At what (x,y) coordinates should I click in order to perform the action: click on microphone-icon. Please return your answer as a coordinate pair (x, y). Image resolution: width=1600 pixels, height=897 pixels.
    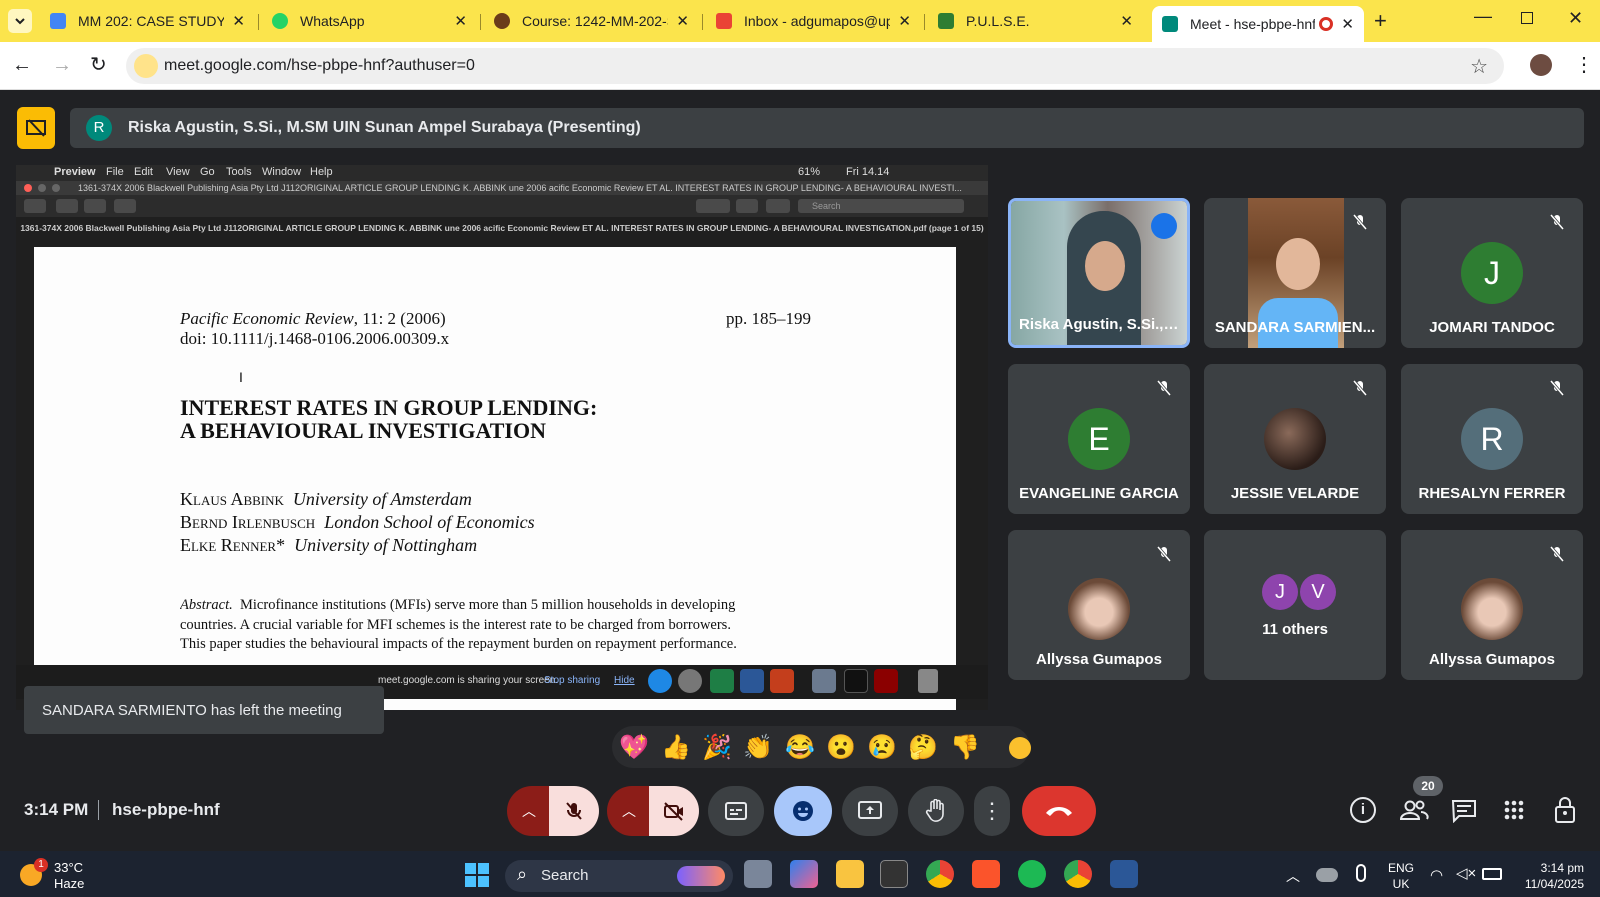
    Looking at the image, I should click on (1361, 873).